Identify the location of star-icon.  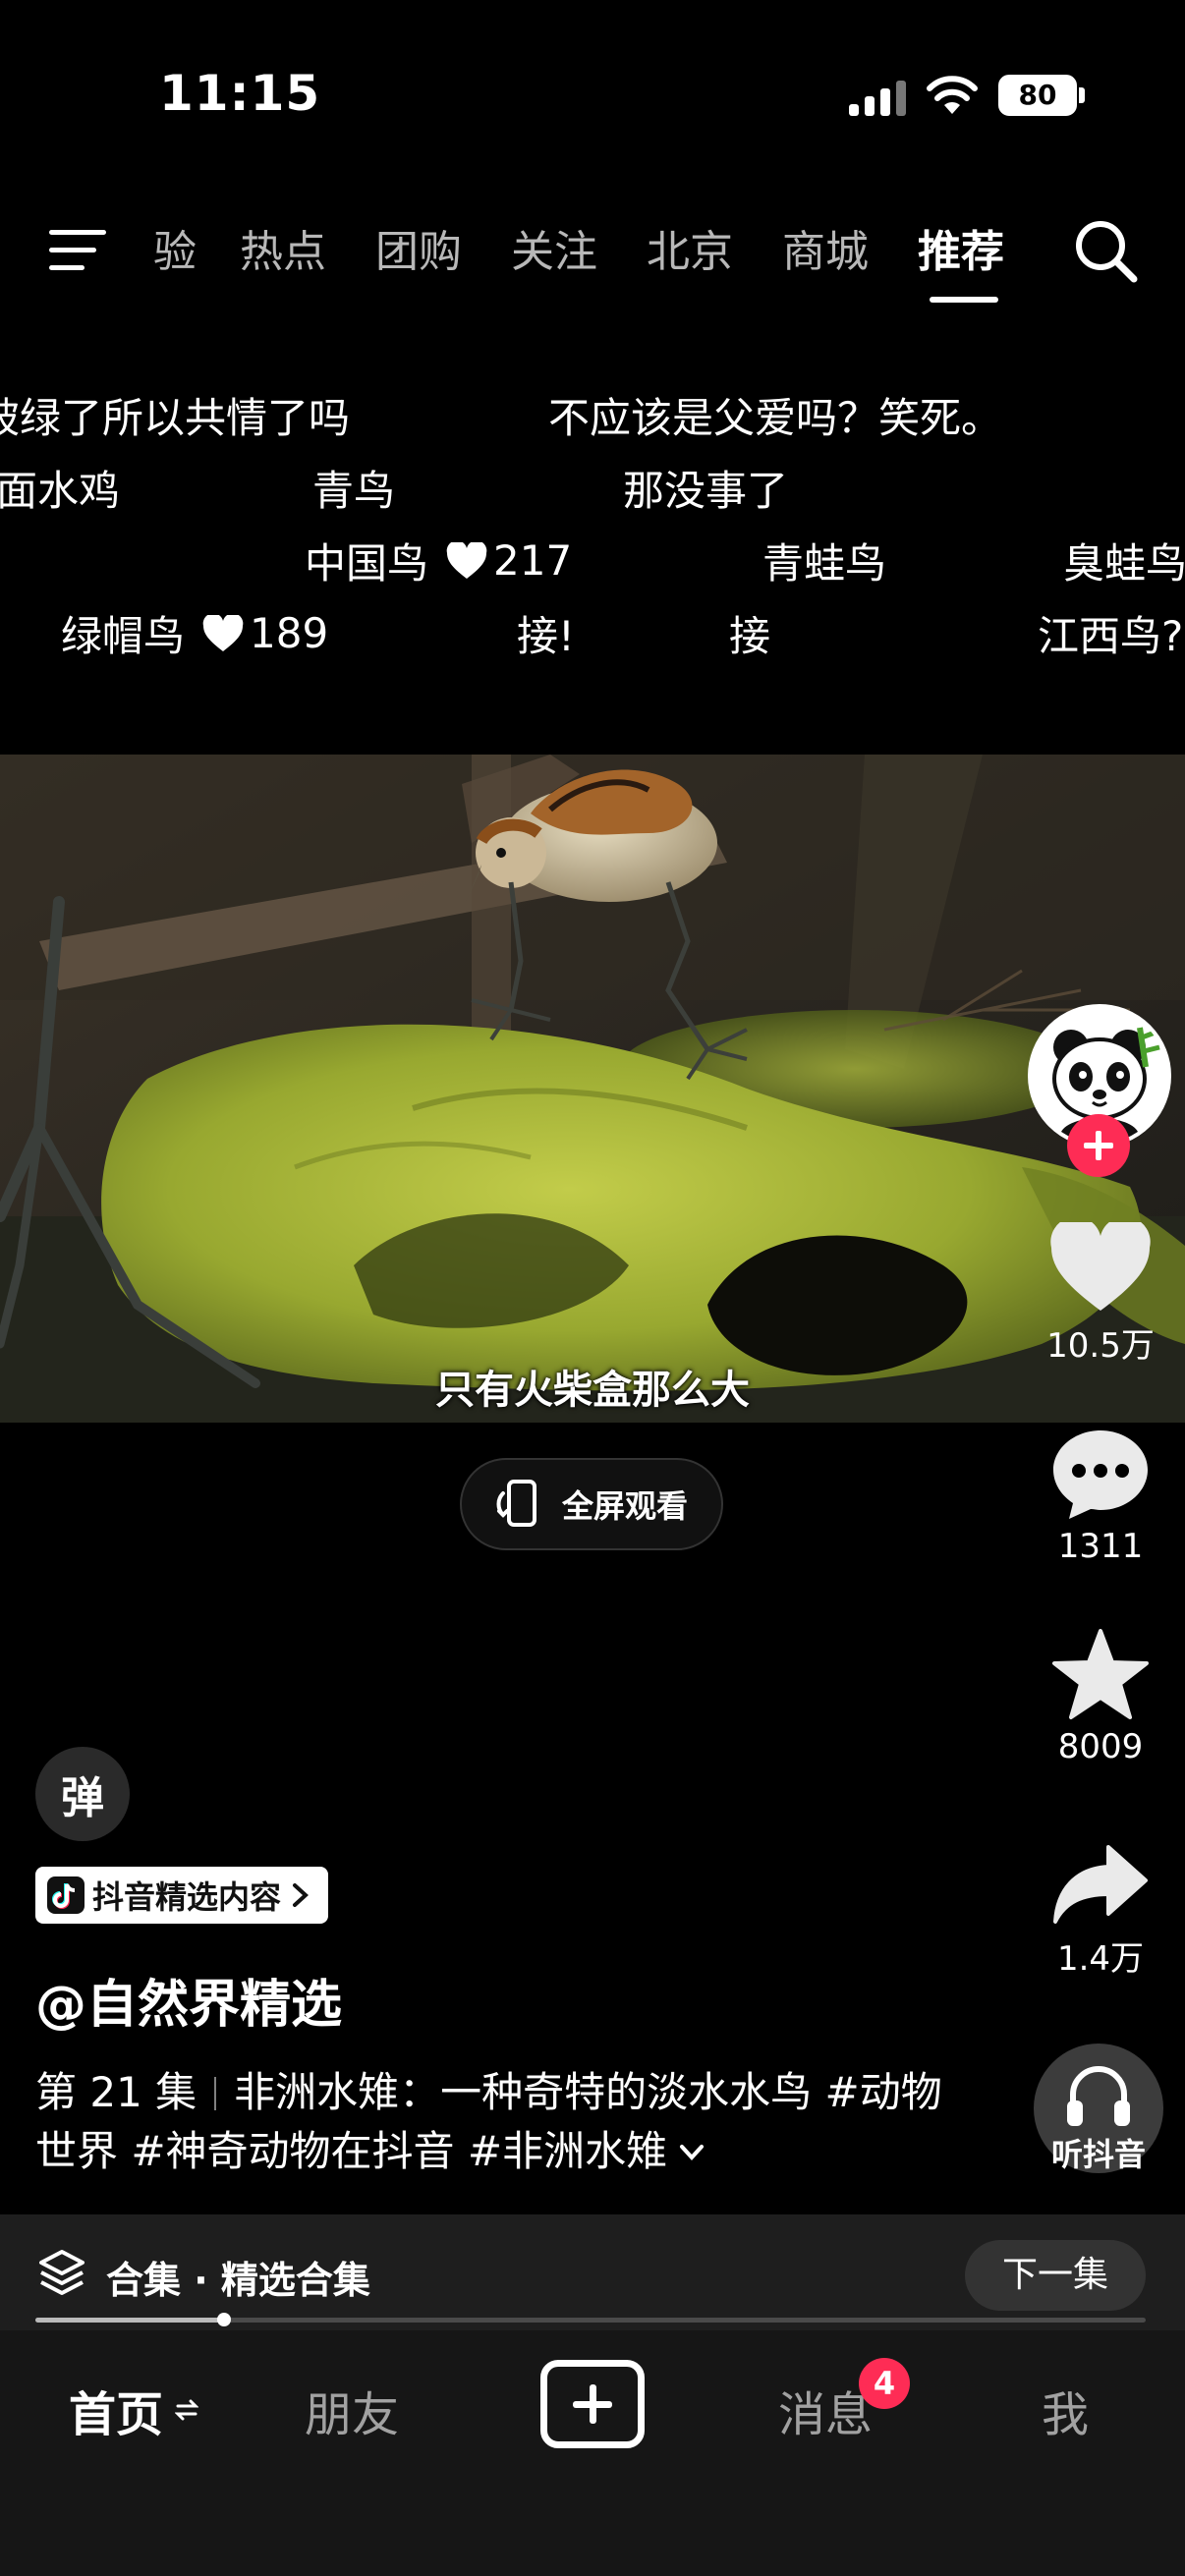
(1100, 1675).